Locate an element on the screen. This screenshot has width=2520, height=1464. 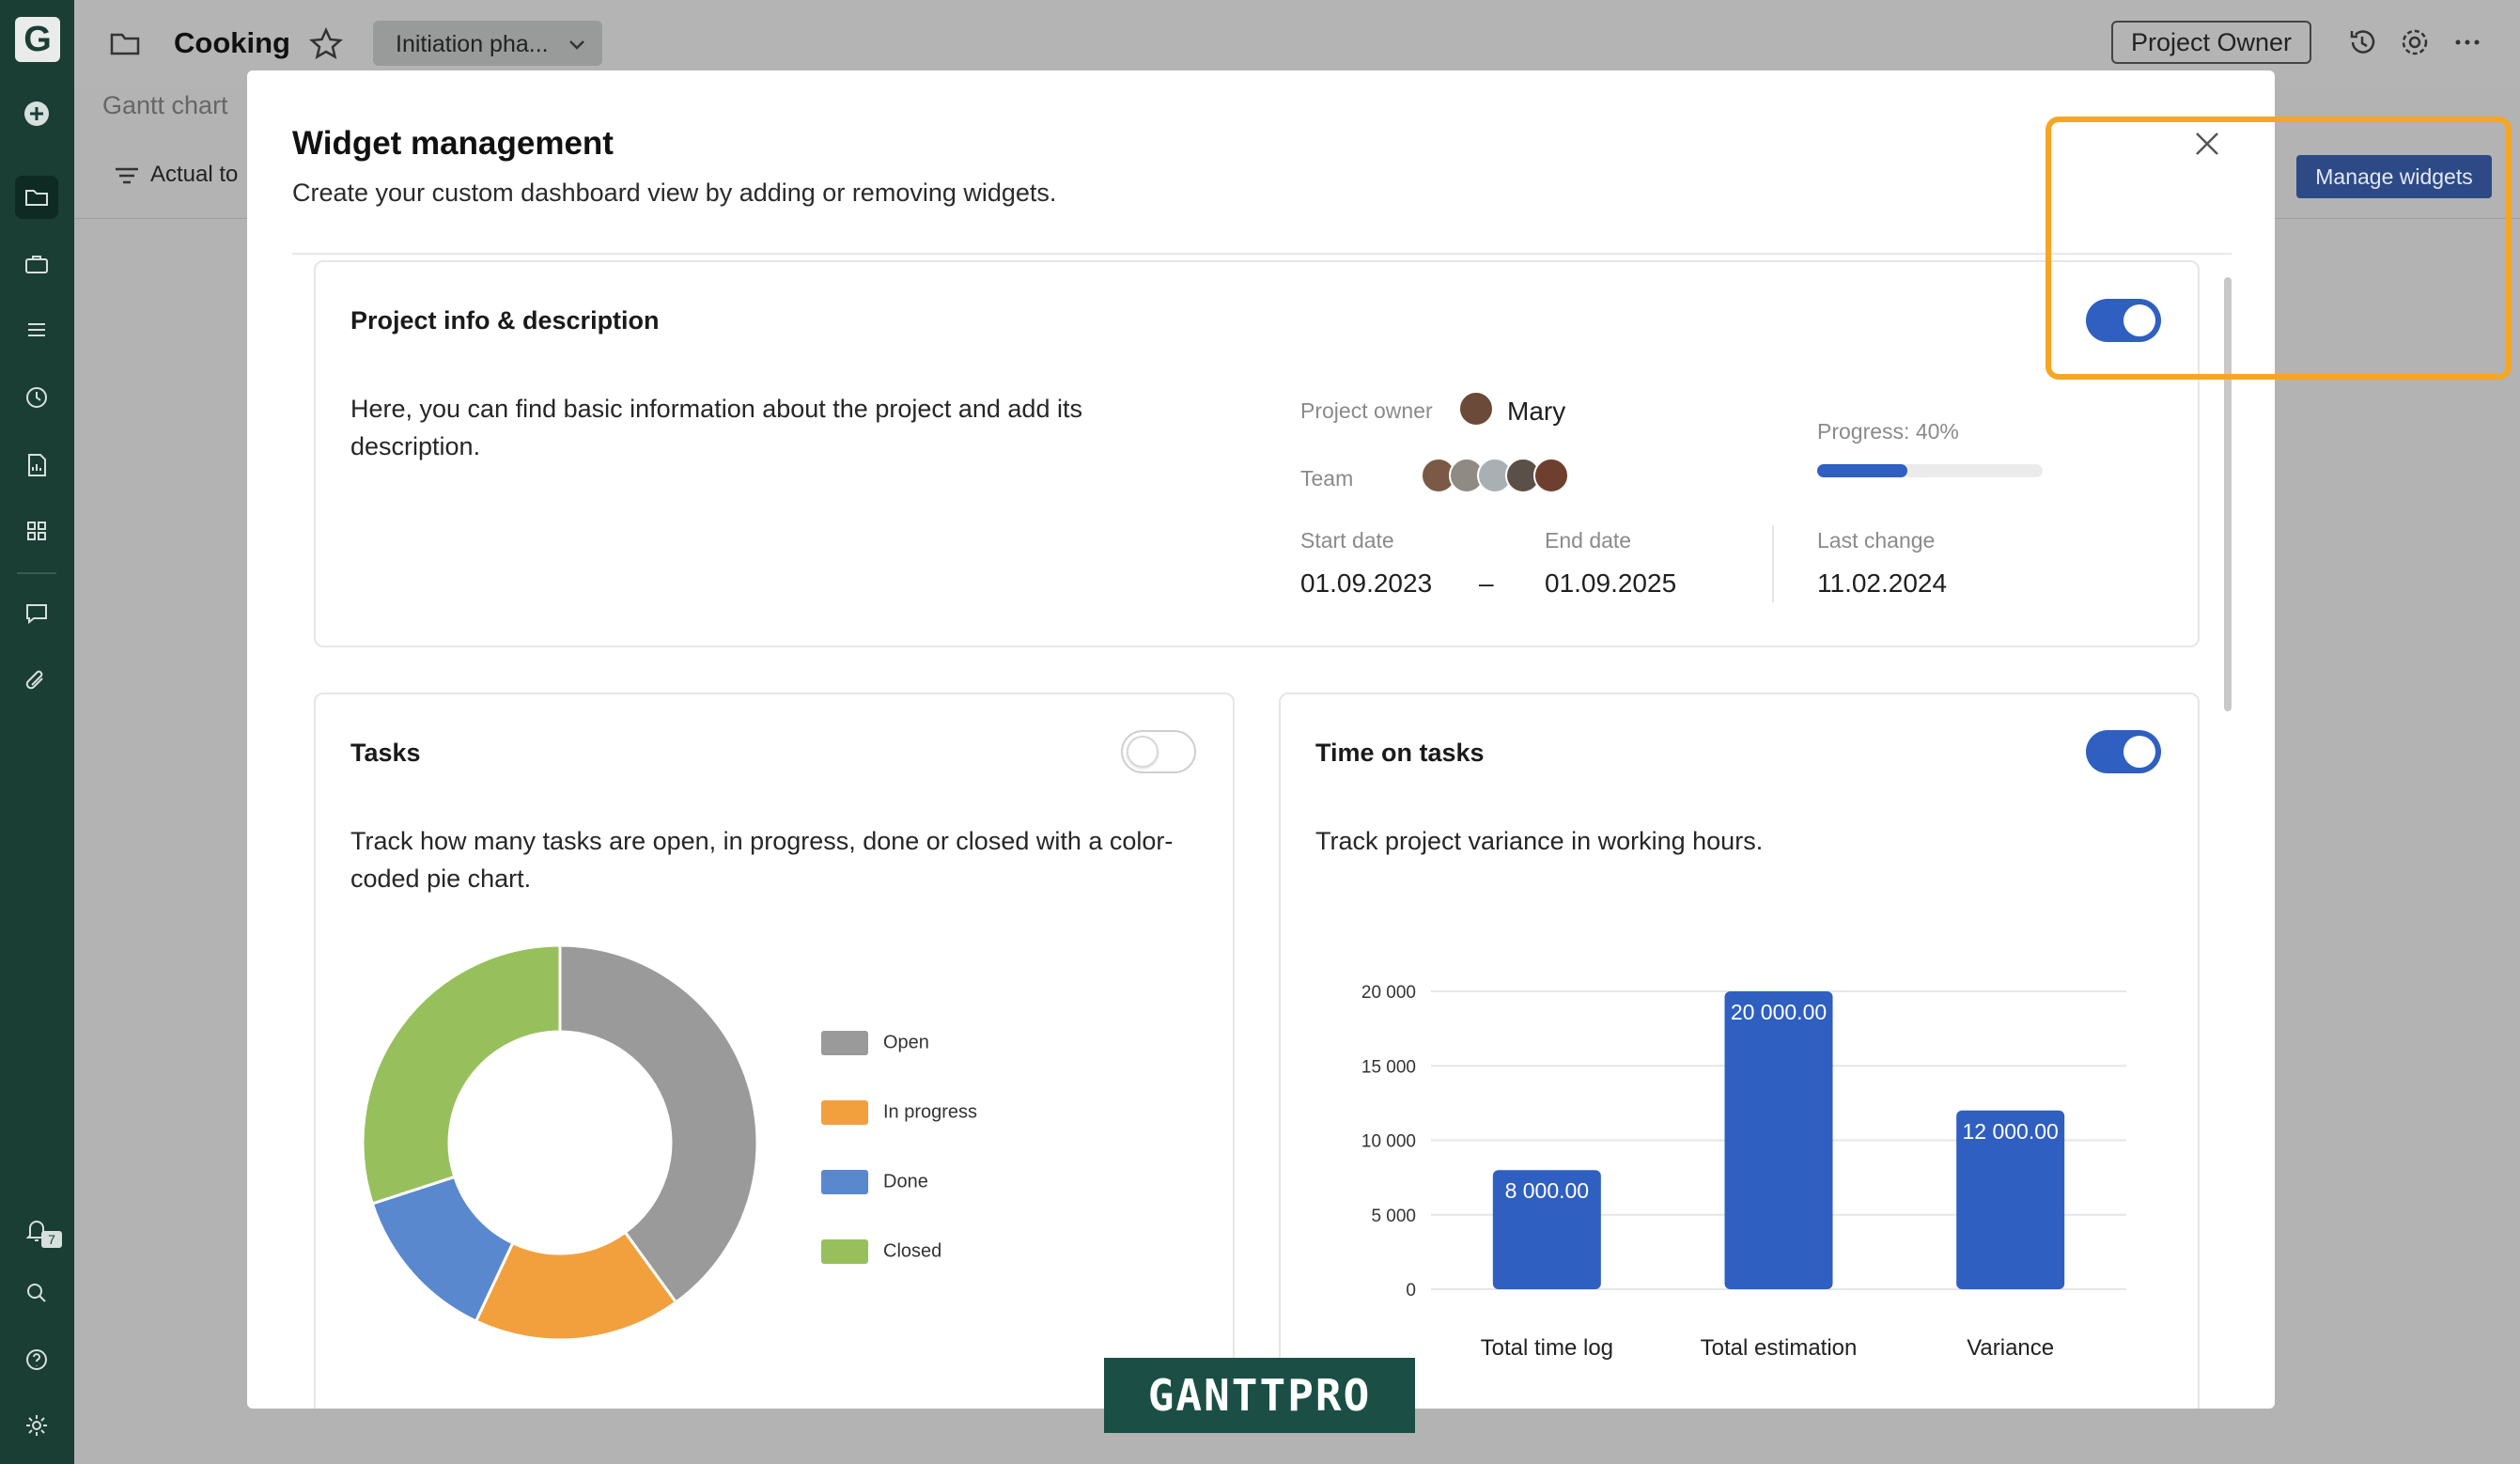
last-change-date: 11.02.2024 is located at coordinates (1882, 583).